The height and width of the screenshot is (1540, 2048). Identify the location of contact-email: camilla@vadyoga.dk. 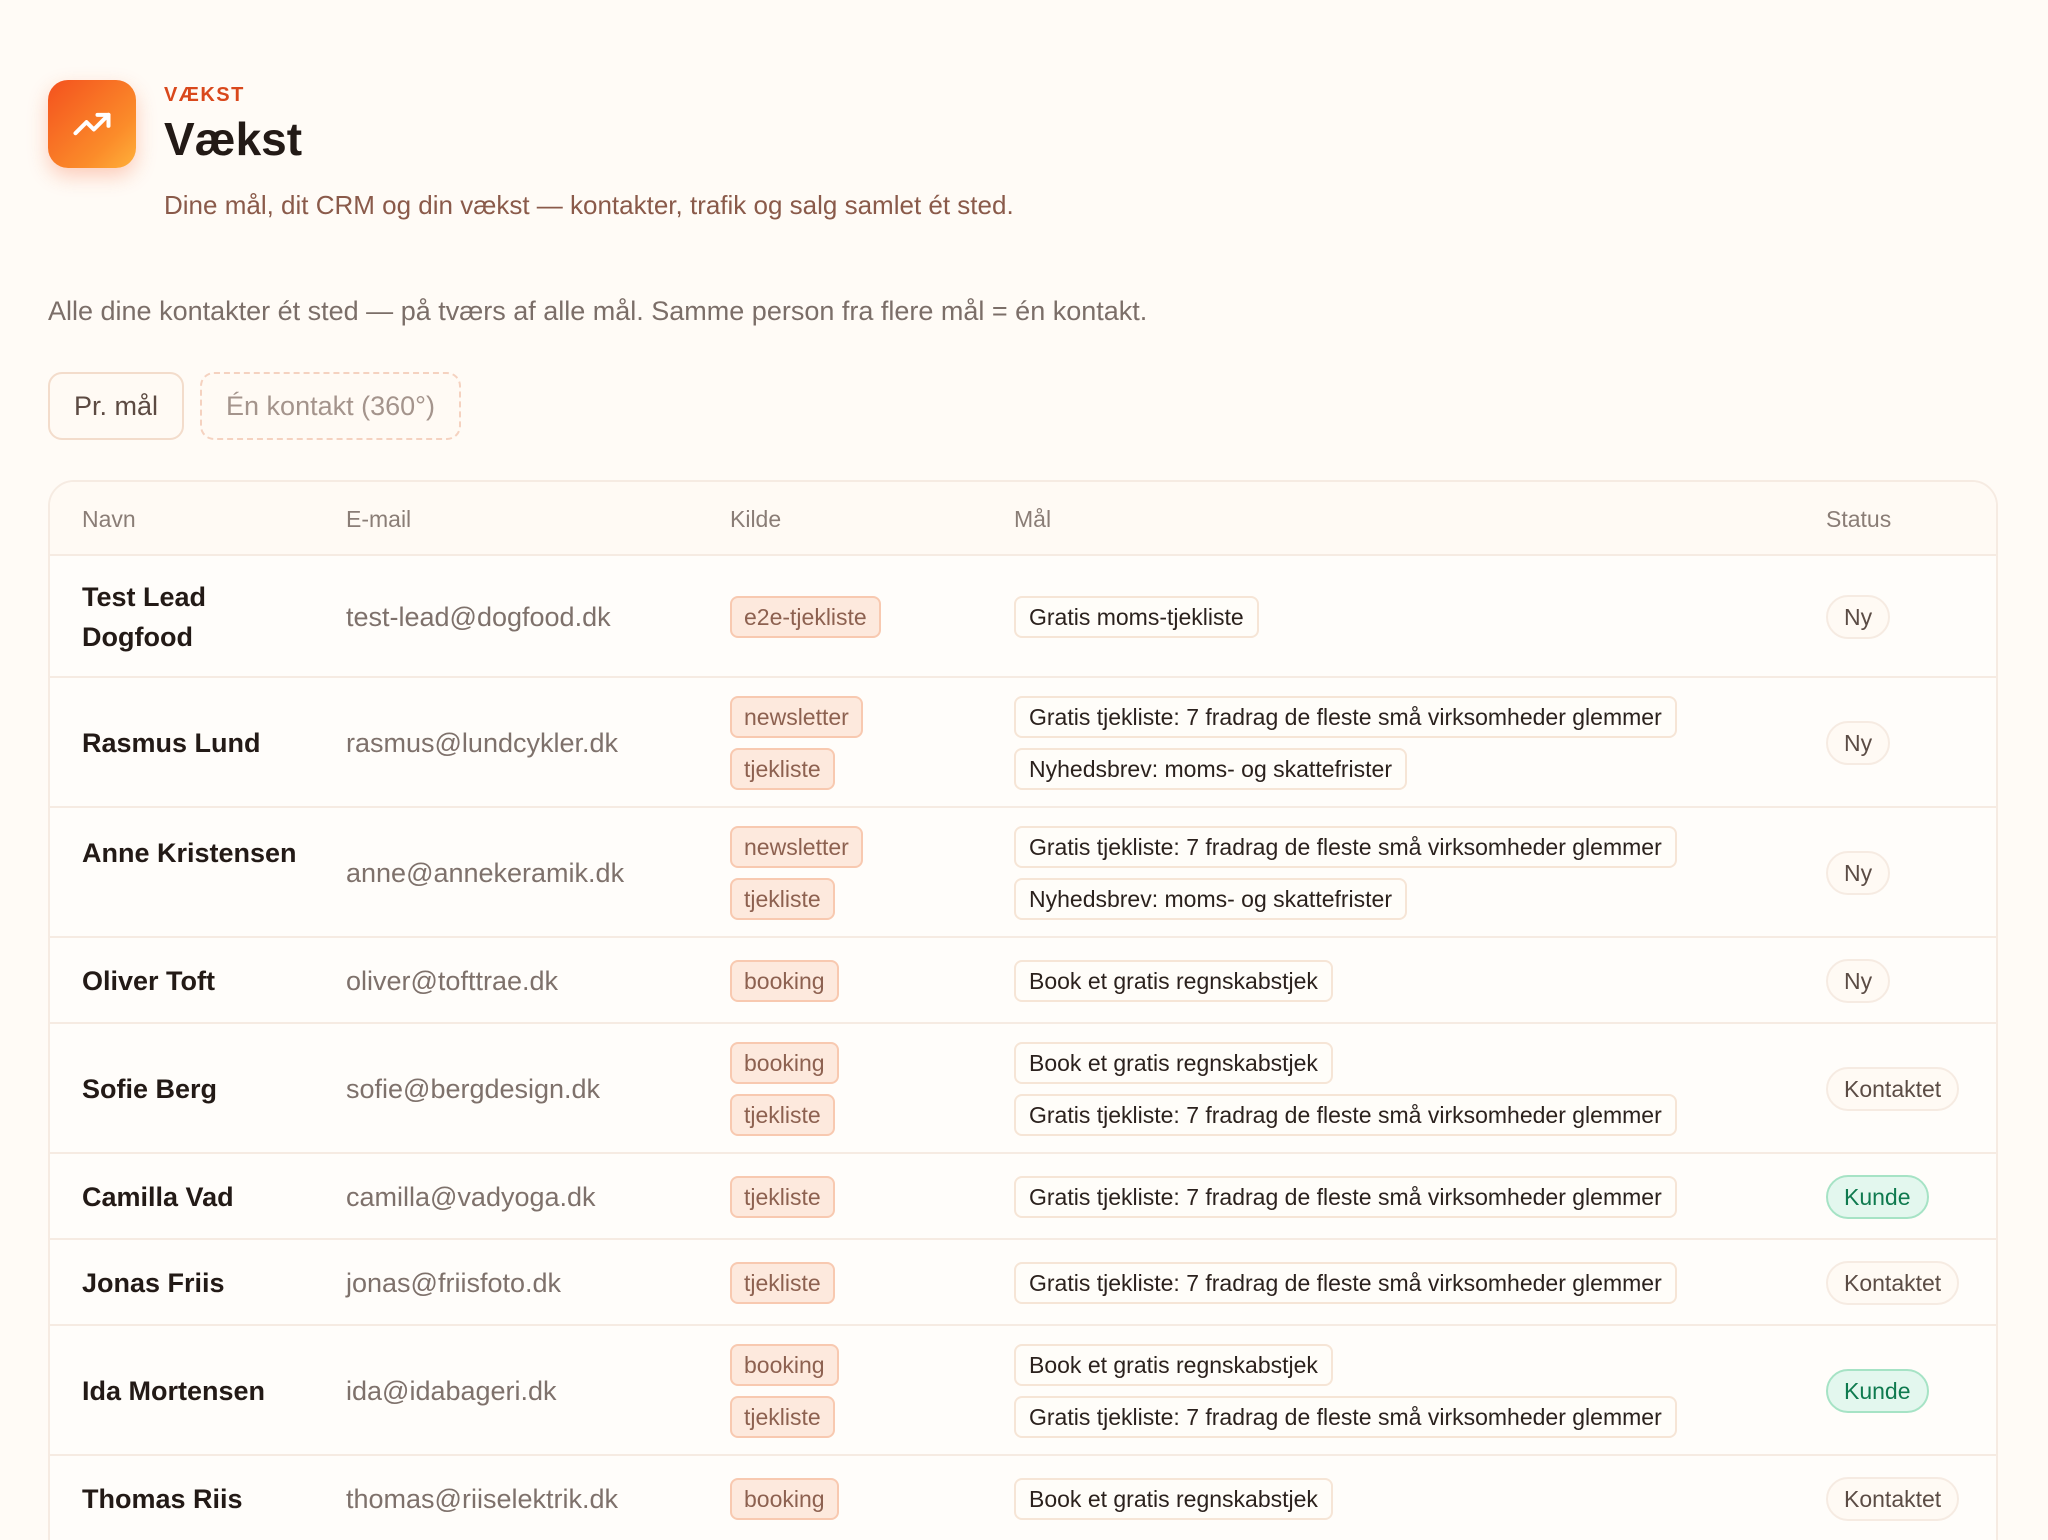
(471, 1197).